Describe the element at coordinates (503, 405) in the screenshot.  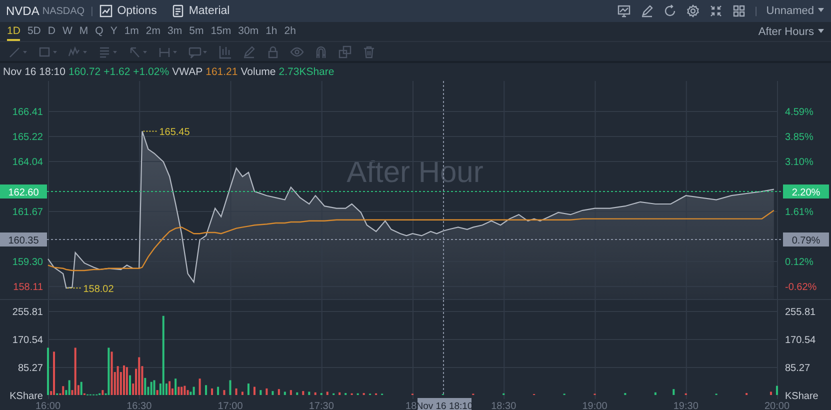
I see `axis-label: 18:30` at that location.